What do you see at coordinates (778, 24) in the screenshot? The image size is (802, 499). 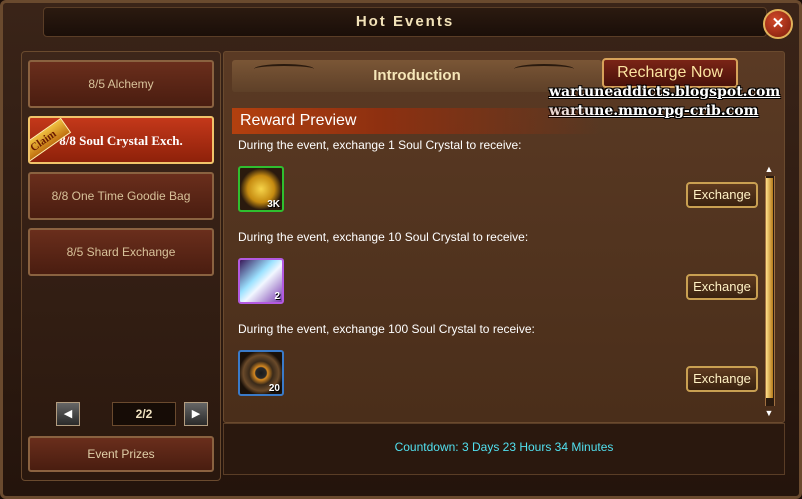 I see `close-button: ✕` at bounding box center [778, 24].